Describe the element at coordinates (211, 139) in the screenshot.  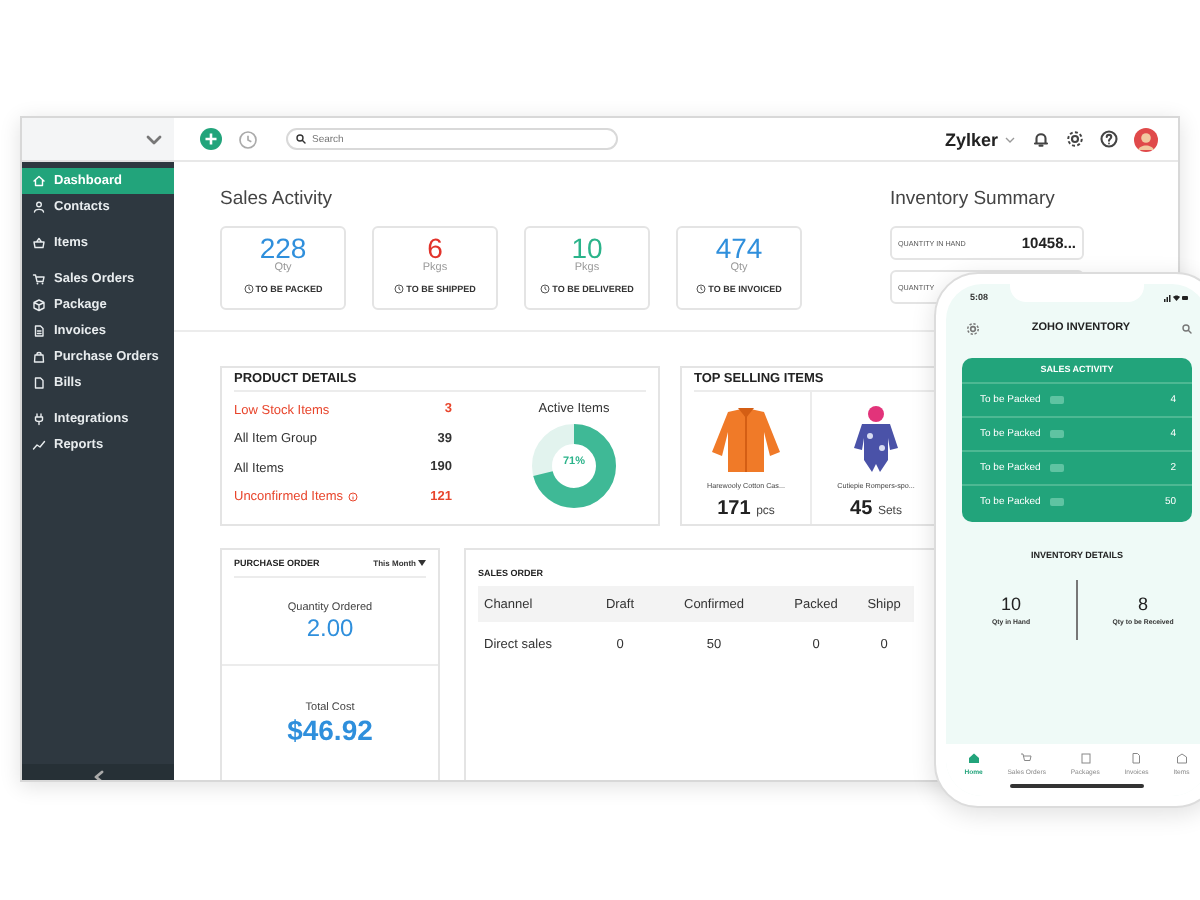
I see `add-icon` at that location.